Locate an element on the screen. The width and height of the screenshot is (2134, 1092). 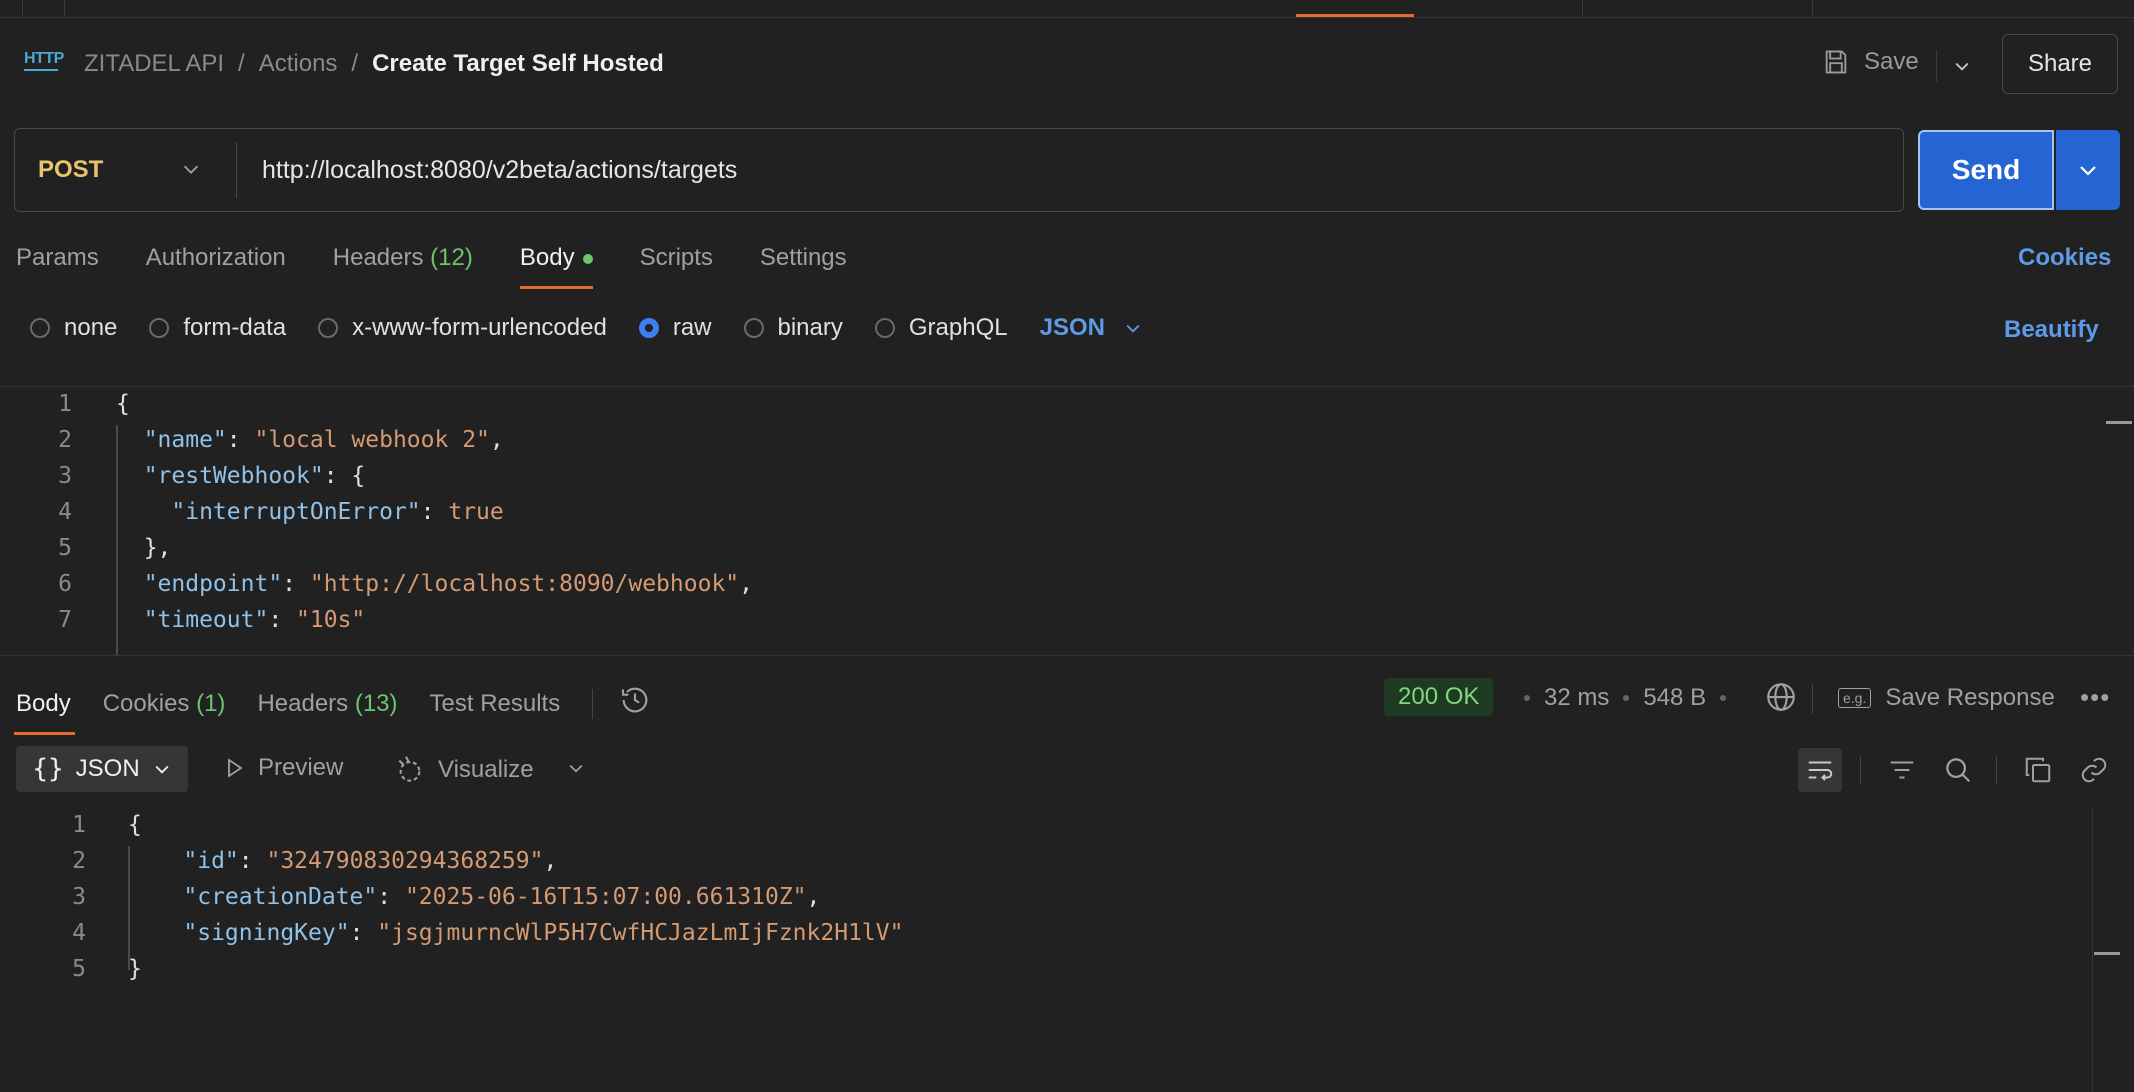
radio-raw: raw is located at coordinates (675, 328).